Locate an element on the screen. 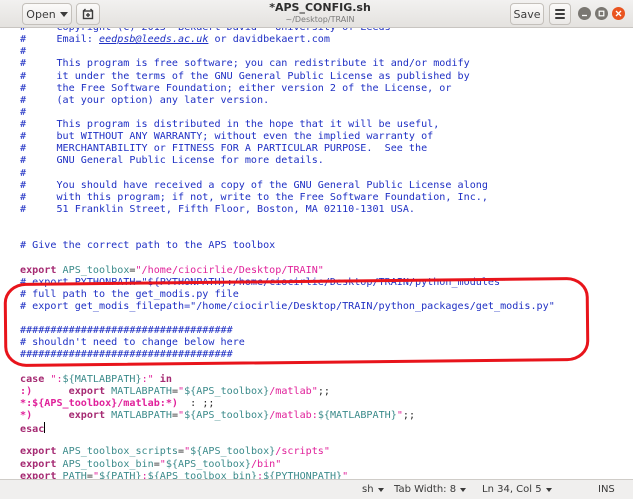  code-line: esac is located at coordinates (287, 429).